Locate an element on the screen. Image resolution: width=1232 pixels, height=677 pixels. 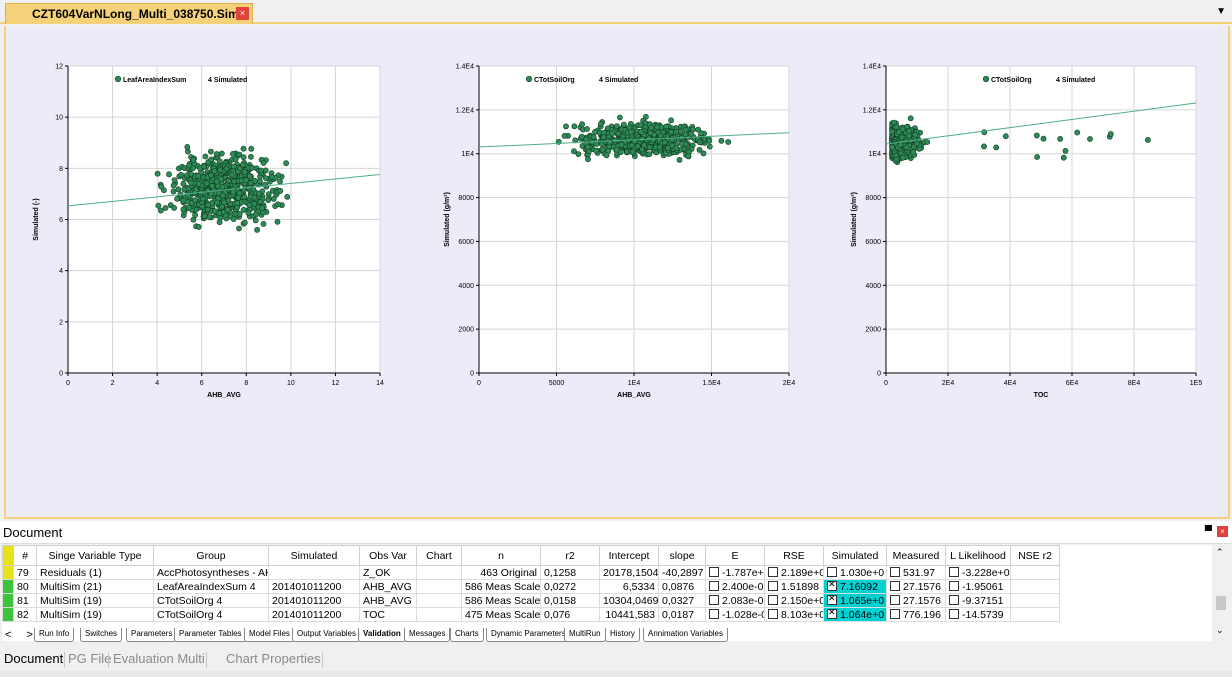
sheet-tab: Run Info is located at coordinates (54, 635).